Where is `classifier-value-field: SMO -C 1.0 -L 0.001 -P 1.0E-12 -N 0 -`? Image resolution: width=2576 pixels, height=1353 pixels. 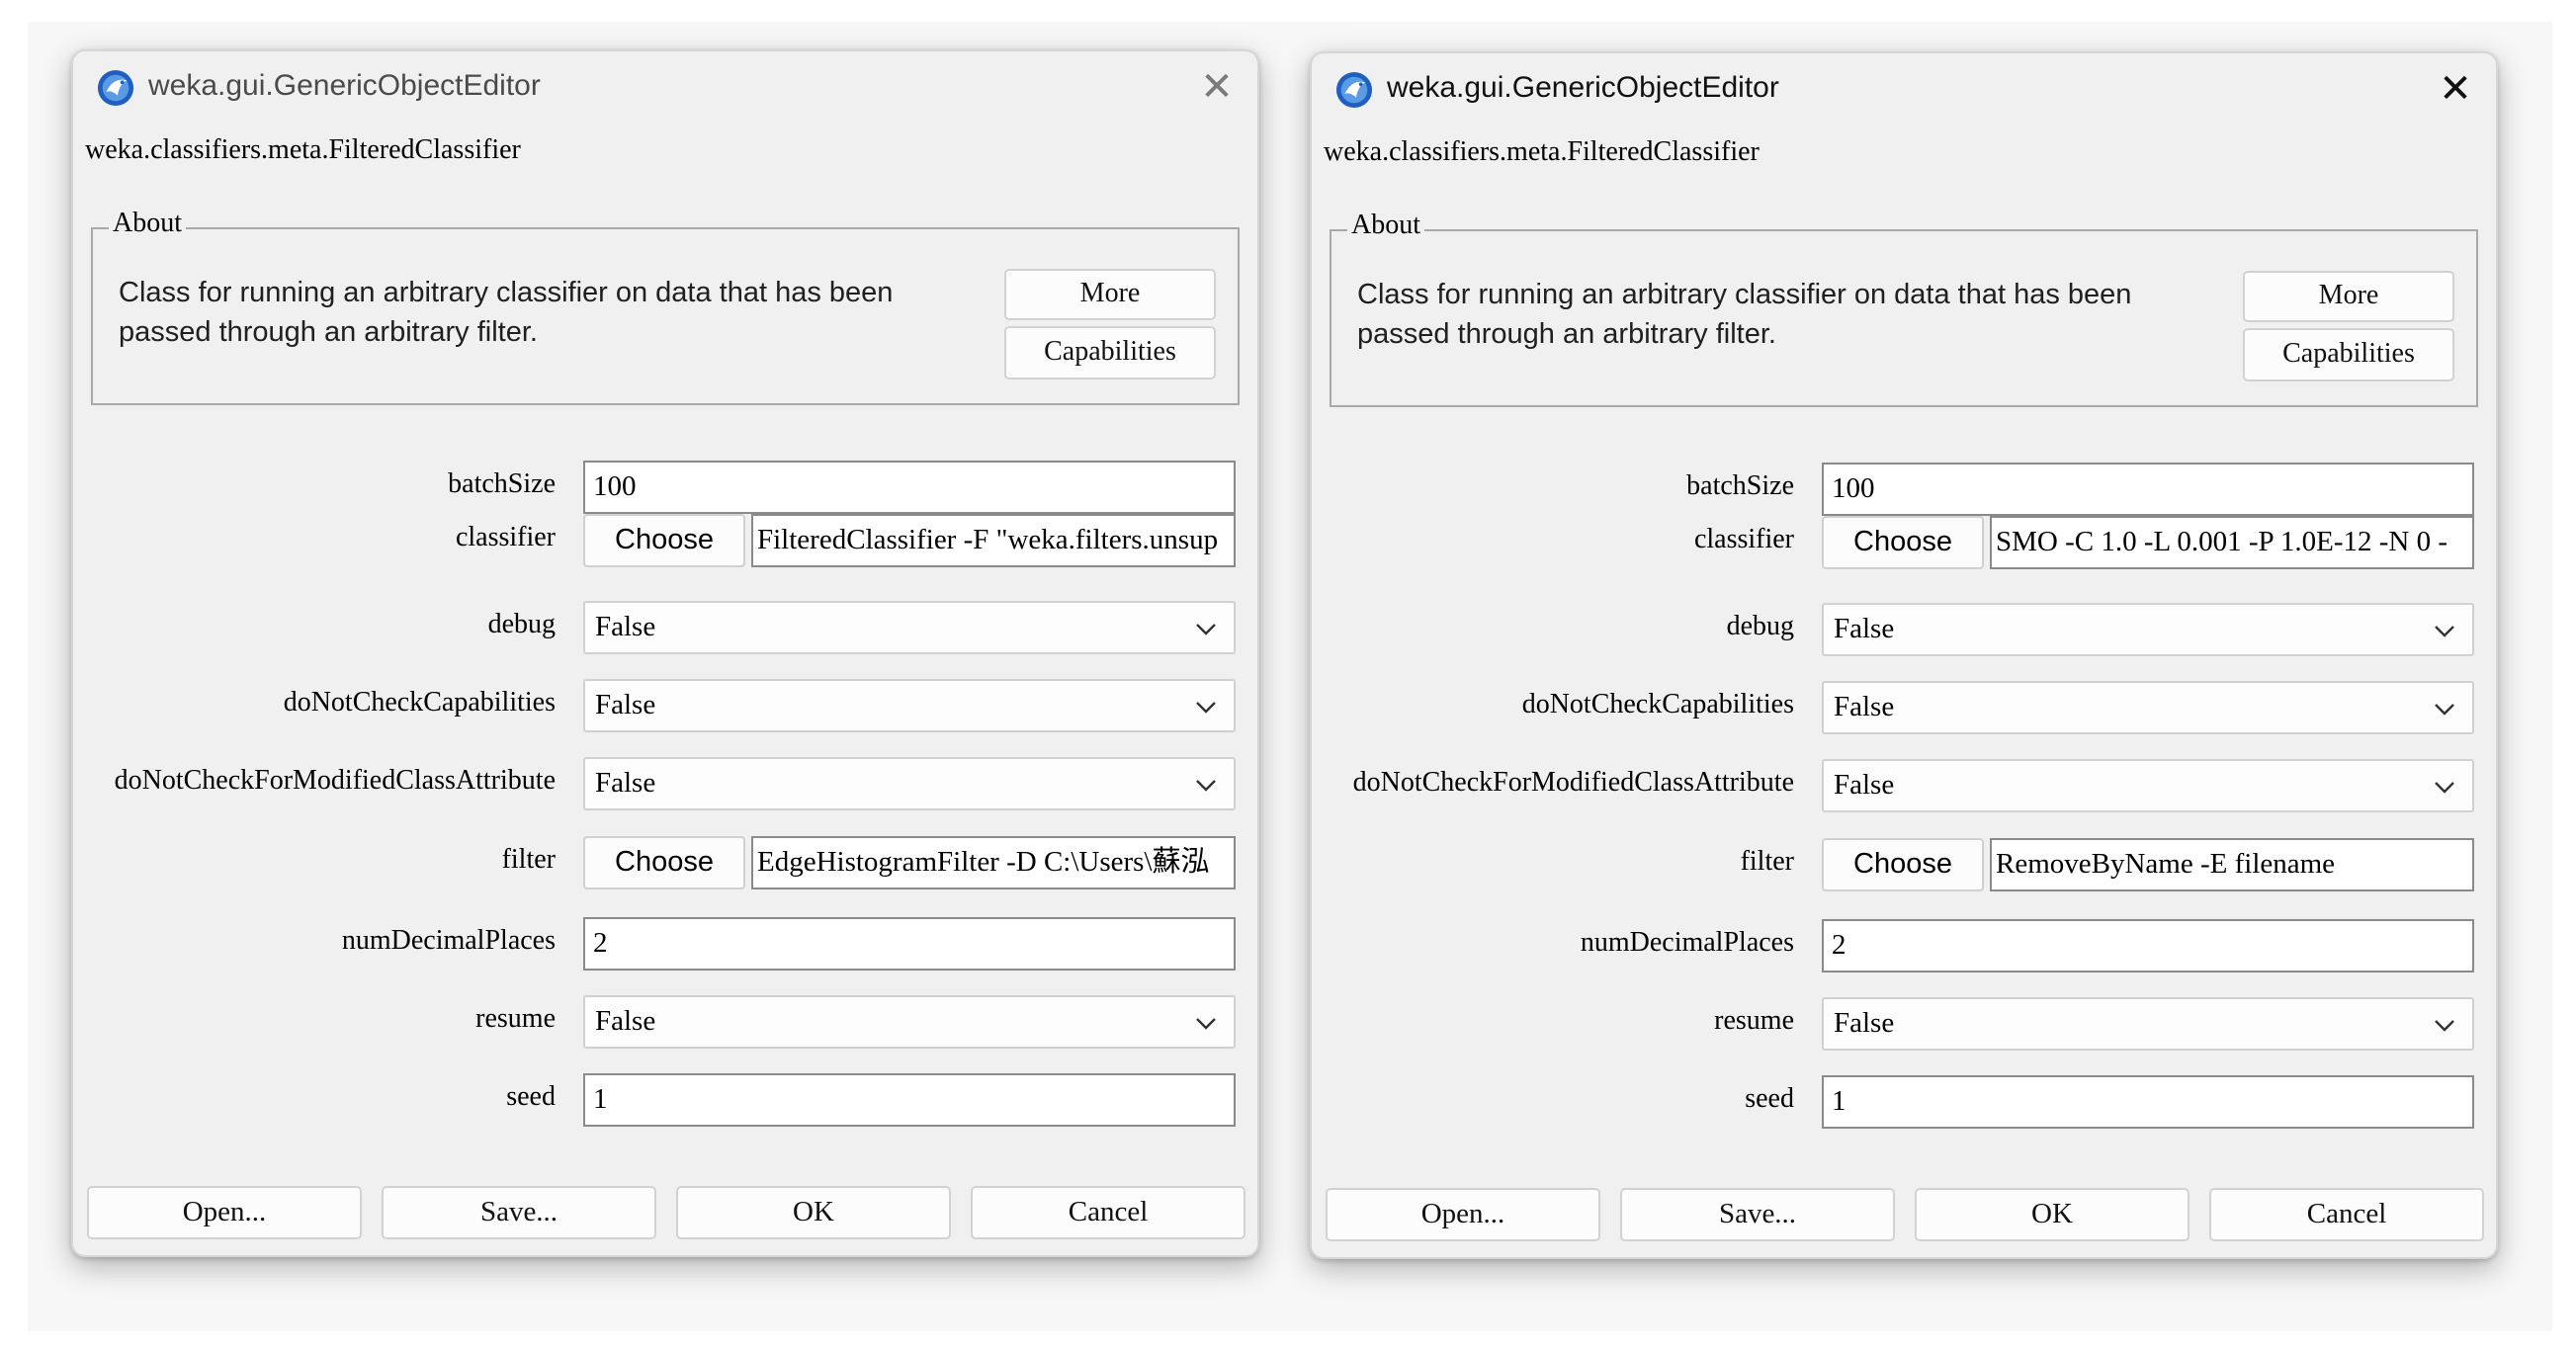 classifier-value-field: SMO -C 1.0 -L 0.001 -P 1.0E-12 -N 0 - is located at coordinates (2232, 542).